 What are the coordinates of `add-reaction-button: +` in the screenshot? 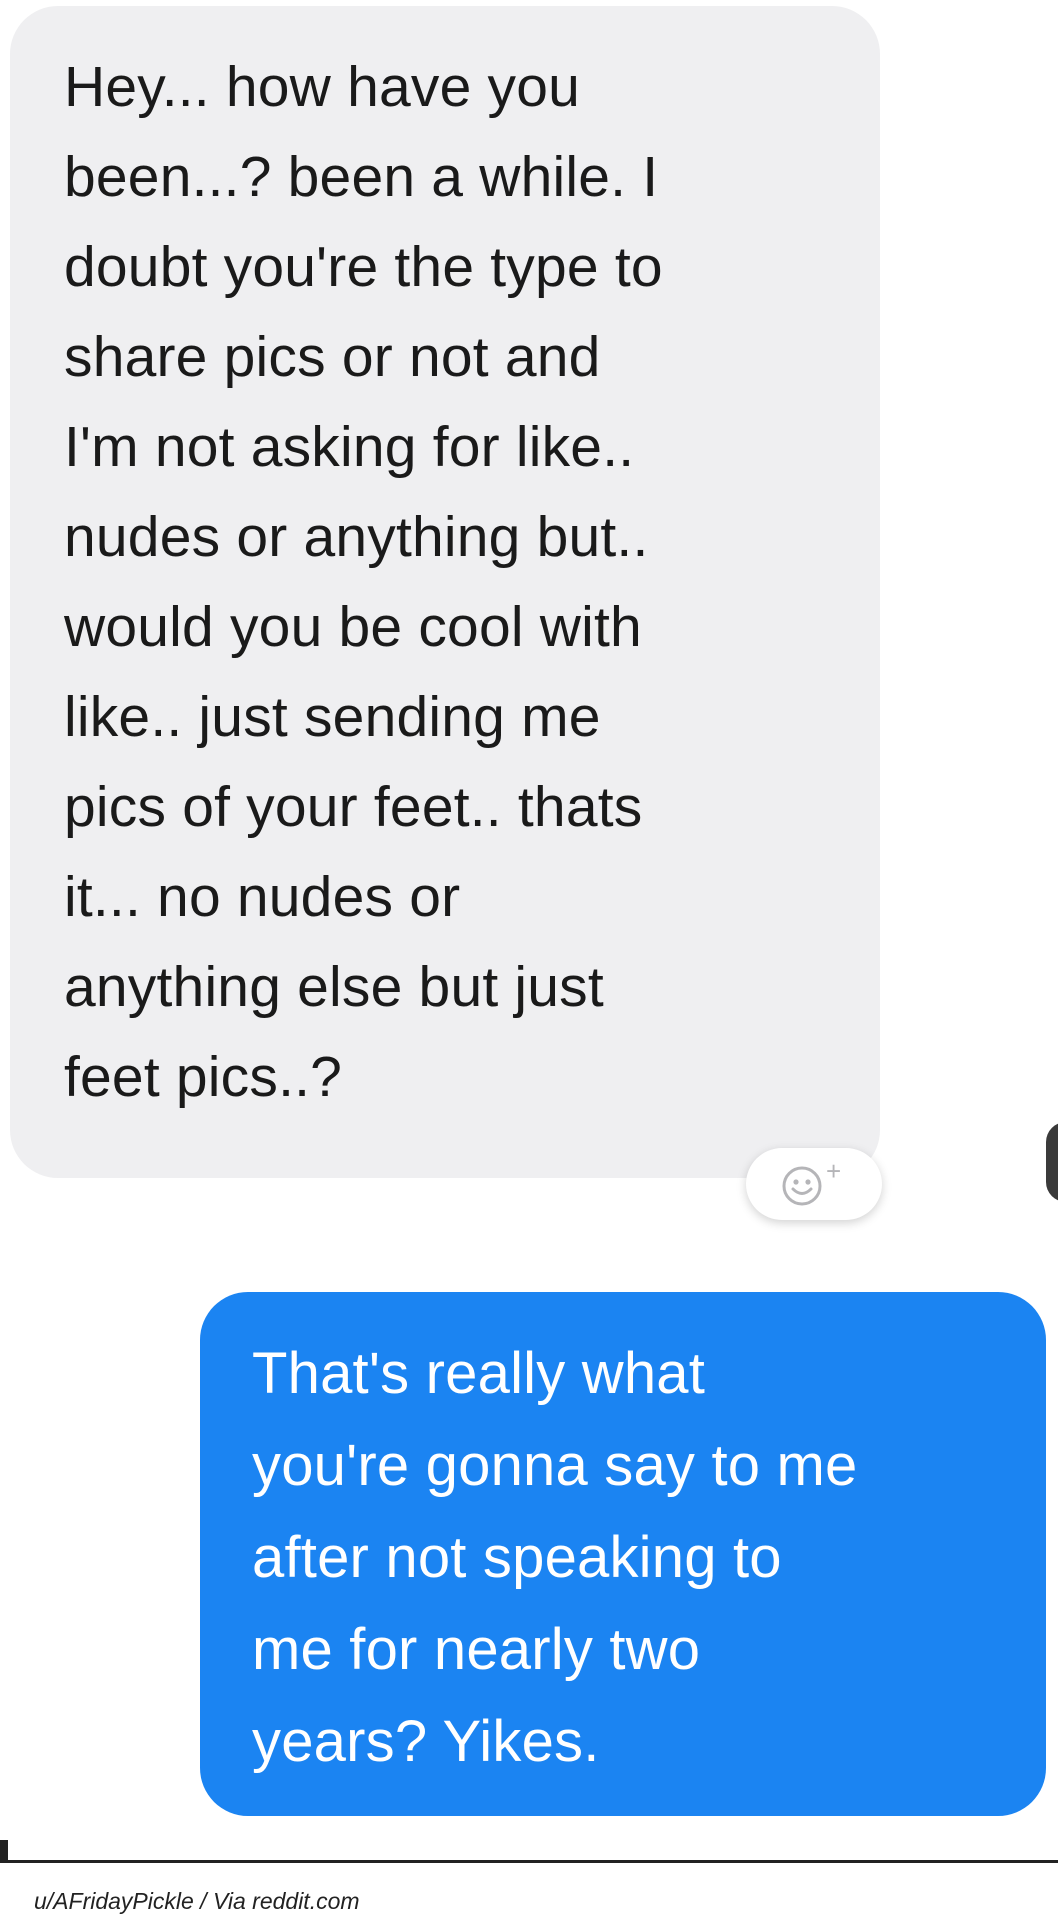 It's located at (814, 1184).